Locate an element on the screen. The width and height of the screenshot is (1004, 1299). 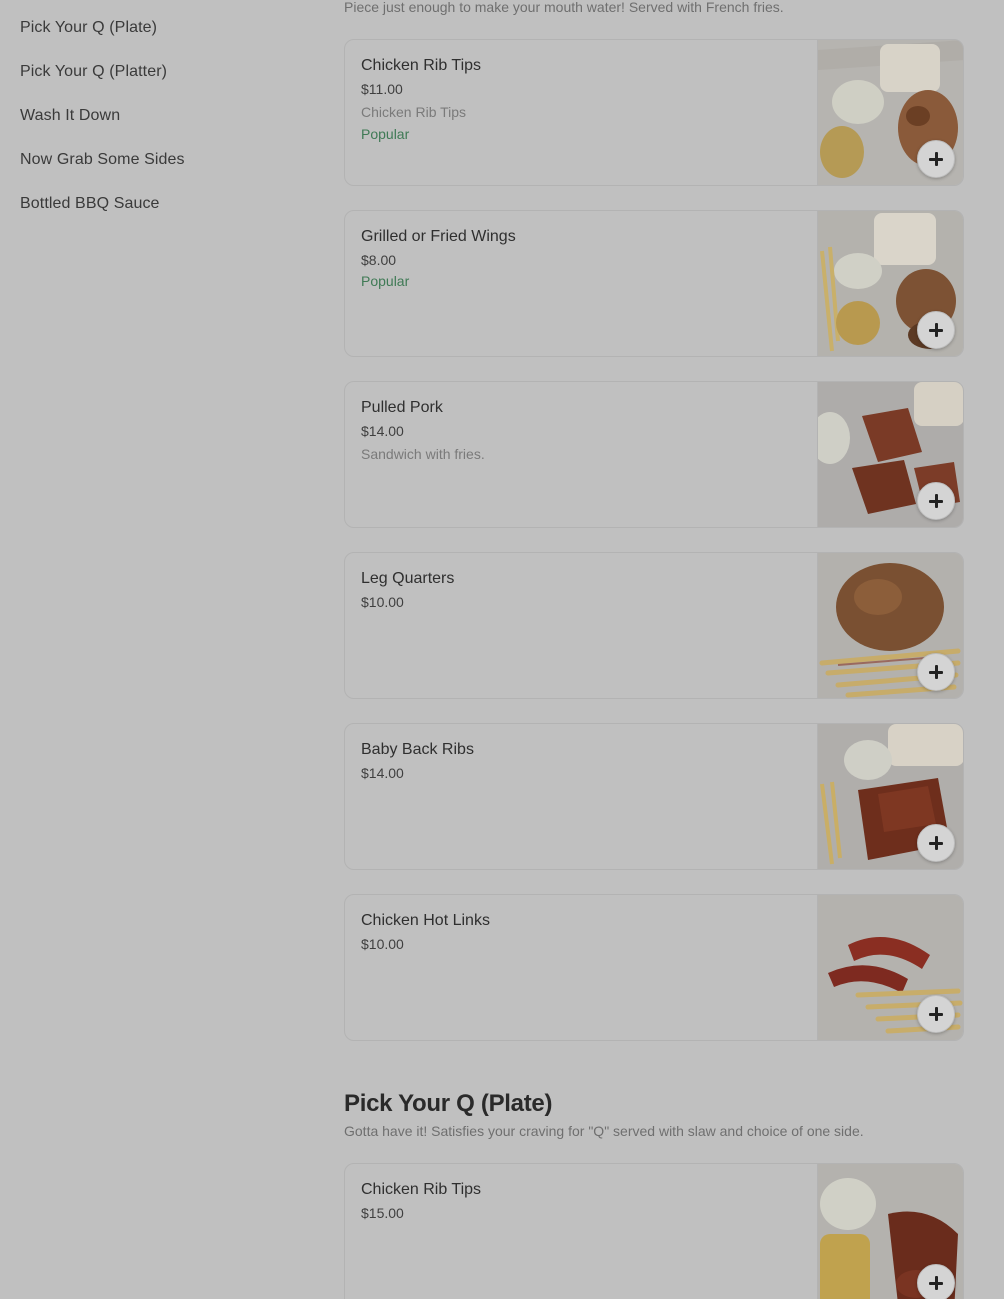
menu-item-card: Leg Quarters $10.00 is located at coordinates (654, 625).